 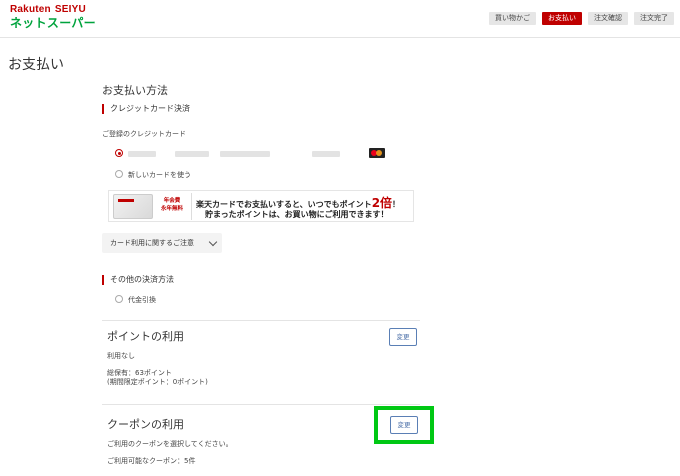 I want to click on banner-text-pre: 楽天カードでお支払いすると、いつでもポイント, so click(x=284, y=204).